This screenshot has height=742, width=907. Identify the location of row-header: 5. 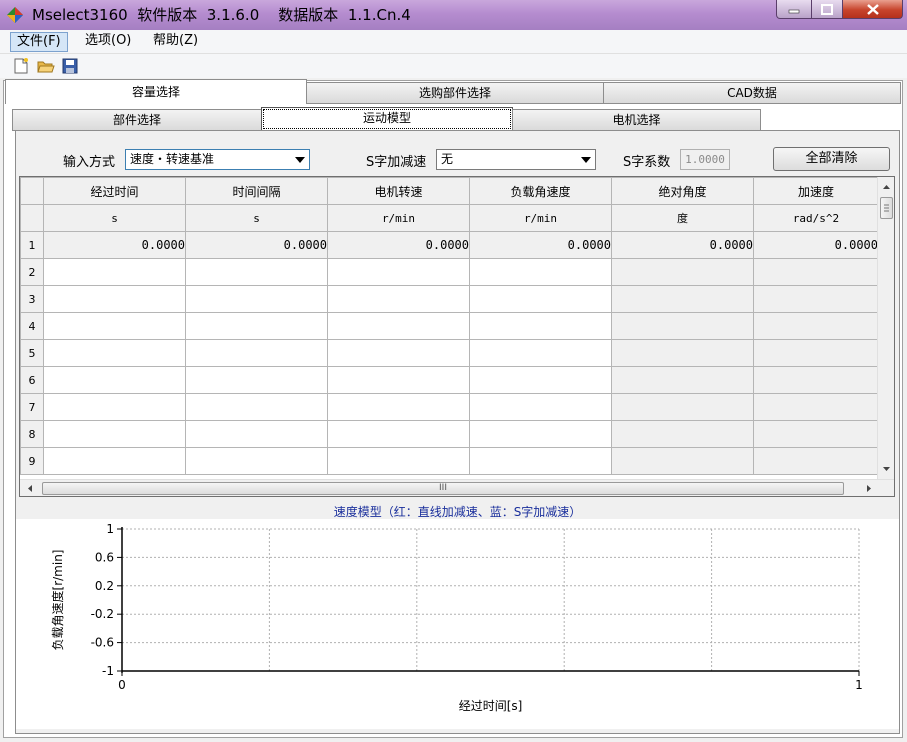
(32, 353).